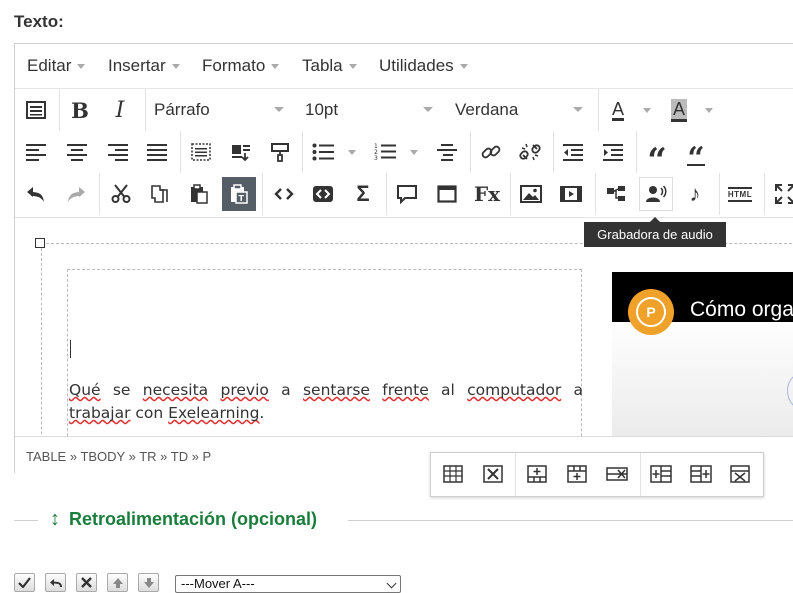 Image resolution: width=793 pixels, height=593 pixels. What do you see at coordinates (493, 474) in the screenshot?
I see `delete-table-icon` at bounding box center [493, 474].